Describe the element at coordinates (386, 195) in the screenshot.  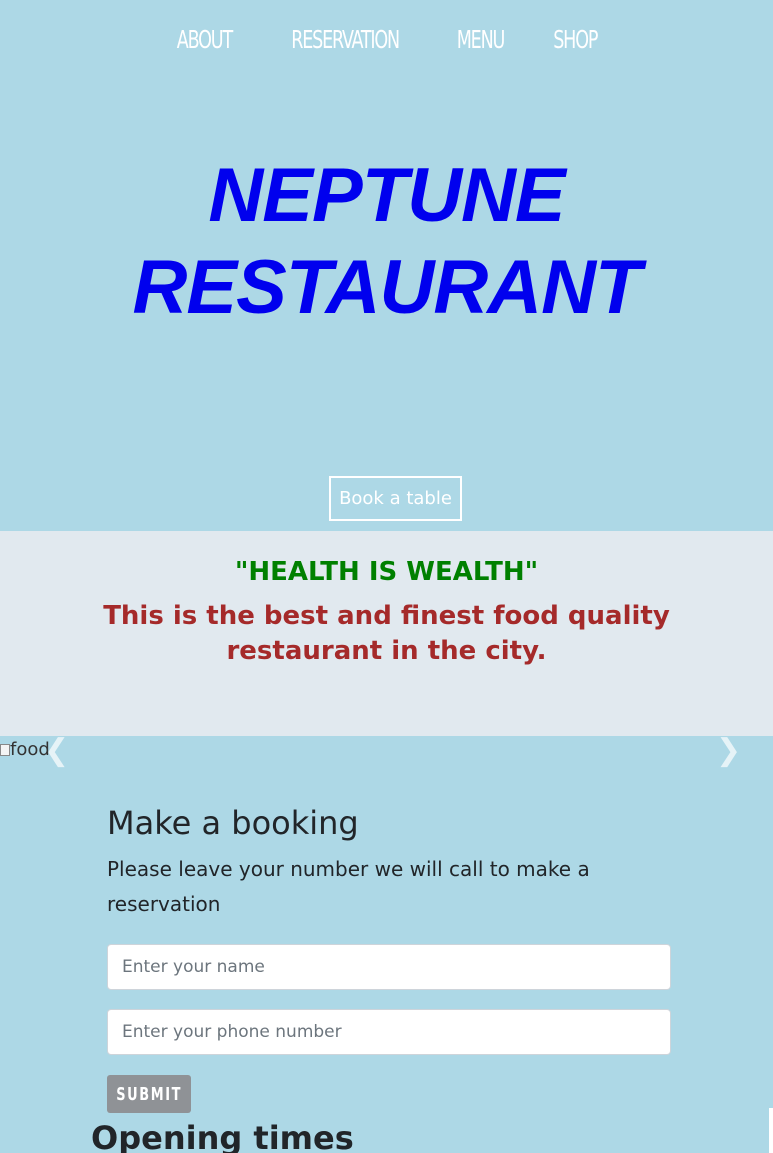
I see `hero-title-line1: NEPTUNE` at that location.